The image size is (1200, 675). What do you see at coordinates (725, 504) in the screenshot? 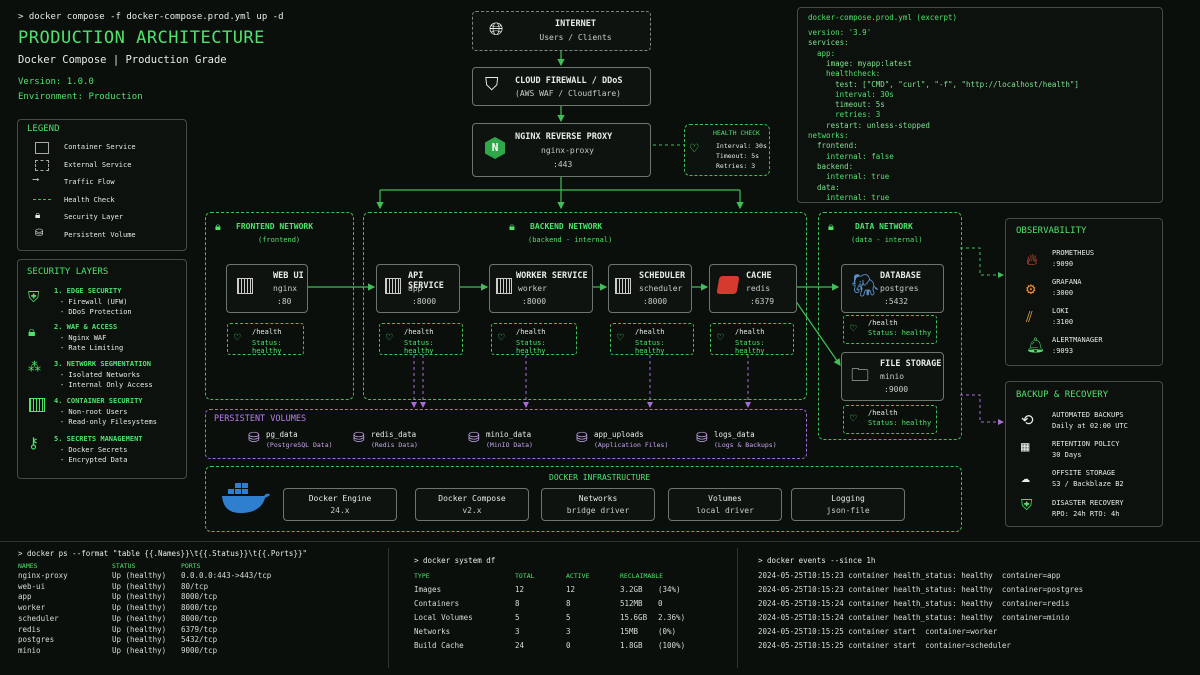
I see `infra-item: Volumes local driver` at bounding box center [725, 504].